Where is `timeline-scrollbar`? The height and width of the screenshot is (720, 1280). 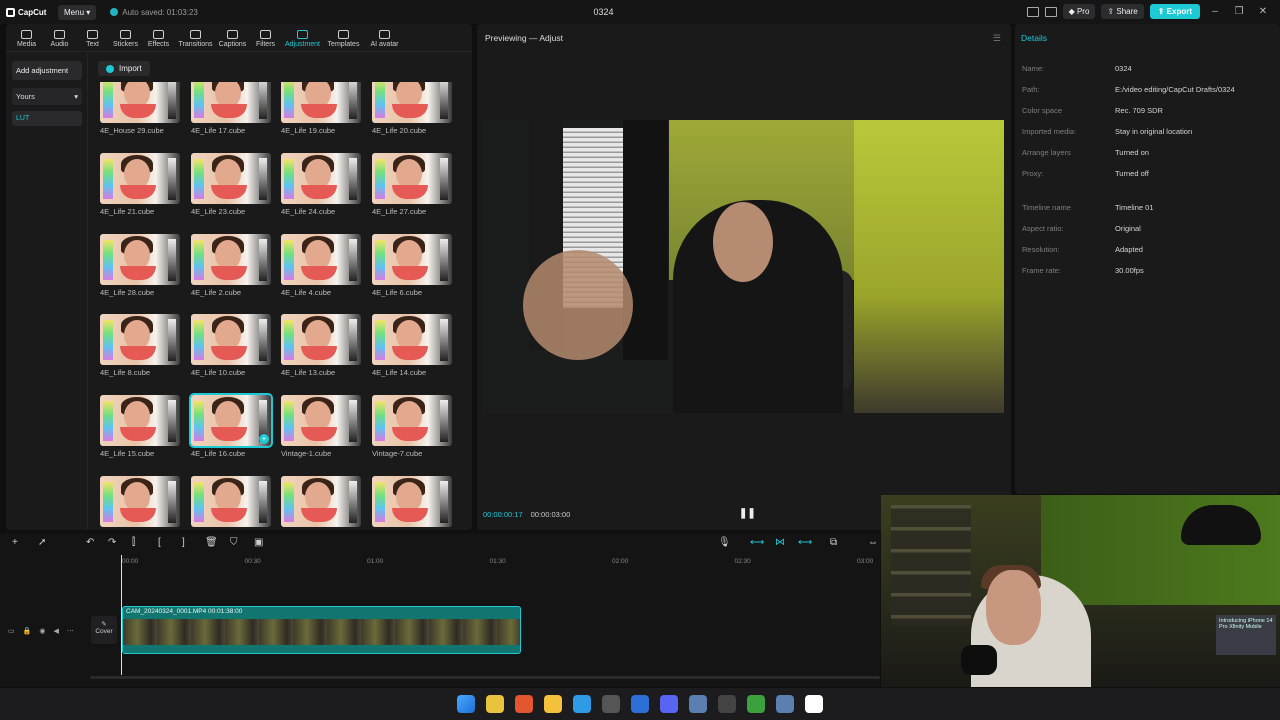 timeline-scrollbar is located at coordinates (485, 677).